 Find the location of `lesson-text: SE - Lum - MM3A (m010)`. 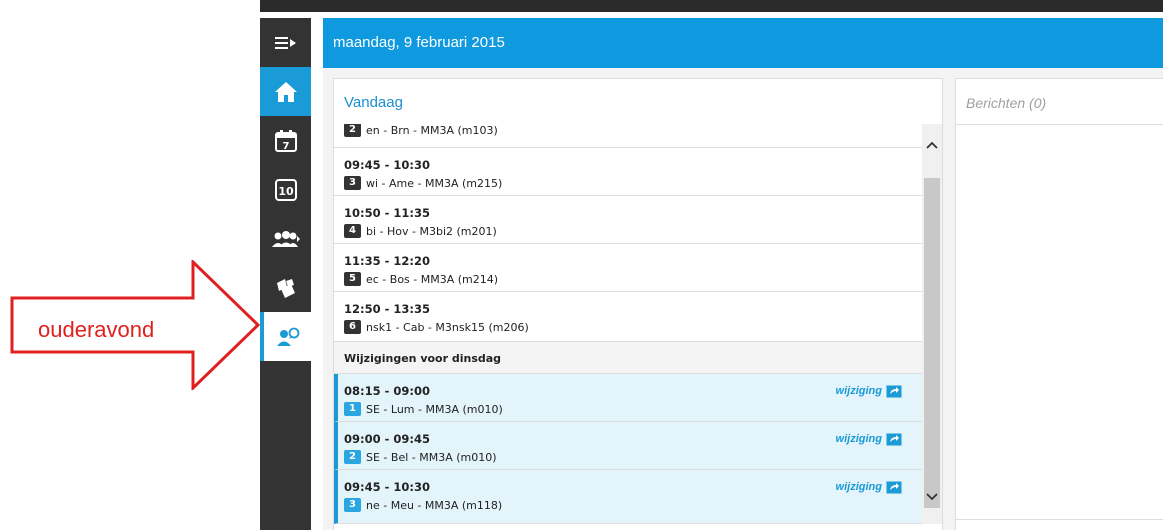

lesson-text: SE - Lum - MM3A (m010) is located at coordinates (434, 409).